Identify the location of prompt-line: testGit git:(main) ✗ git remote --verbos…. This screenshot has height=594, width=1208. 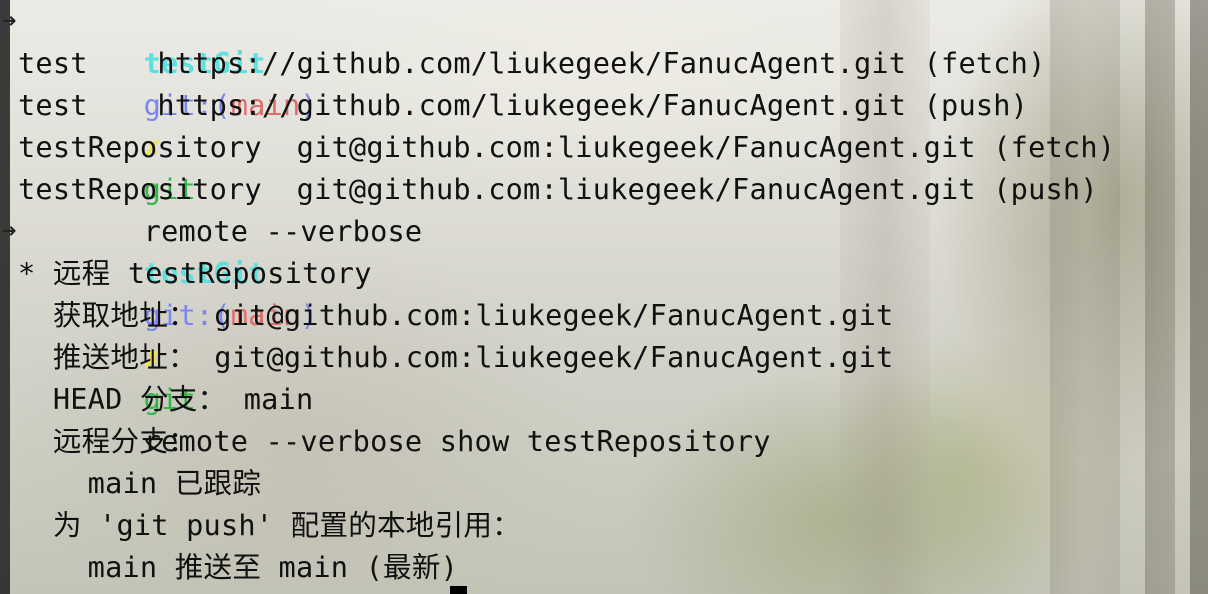
(248, 124).